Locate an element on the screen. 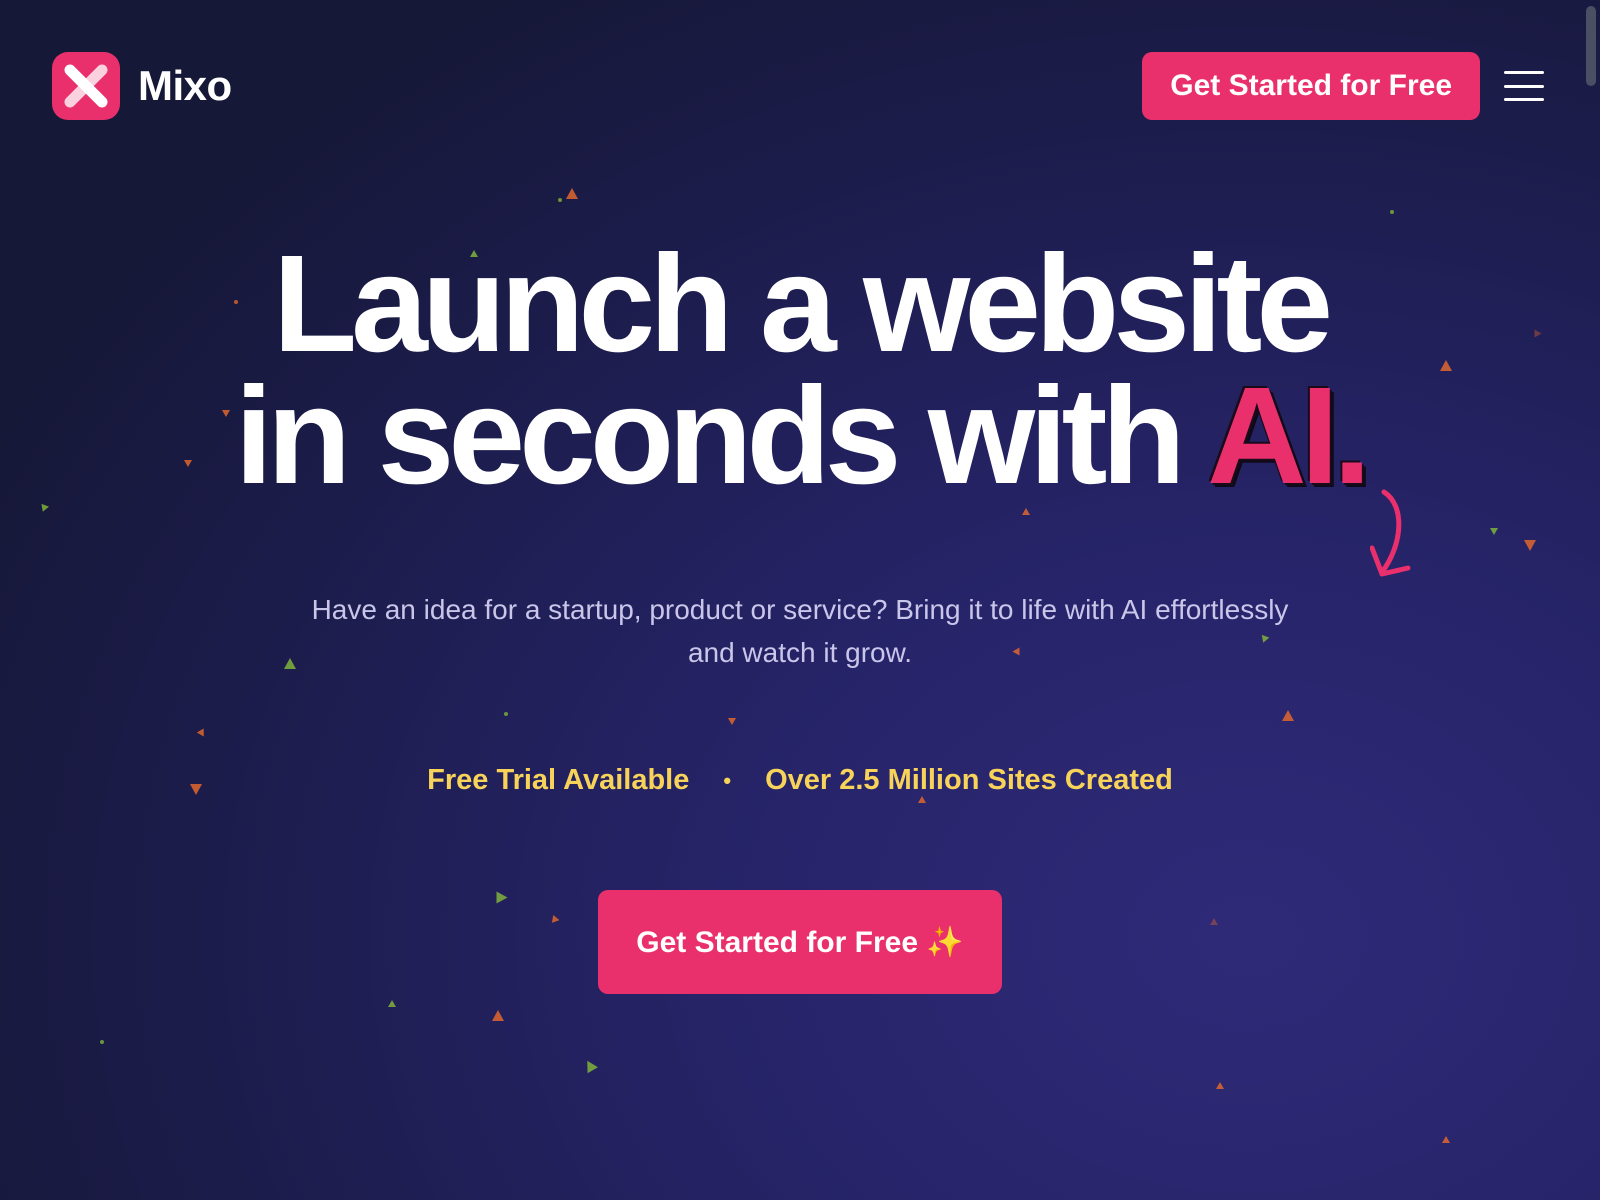 Image resolution: width=1600 pixels, height=1200 pixels. site-header: Mixo Get Started for Free is located at coordinates (798, 86).